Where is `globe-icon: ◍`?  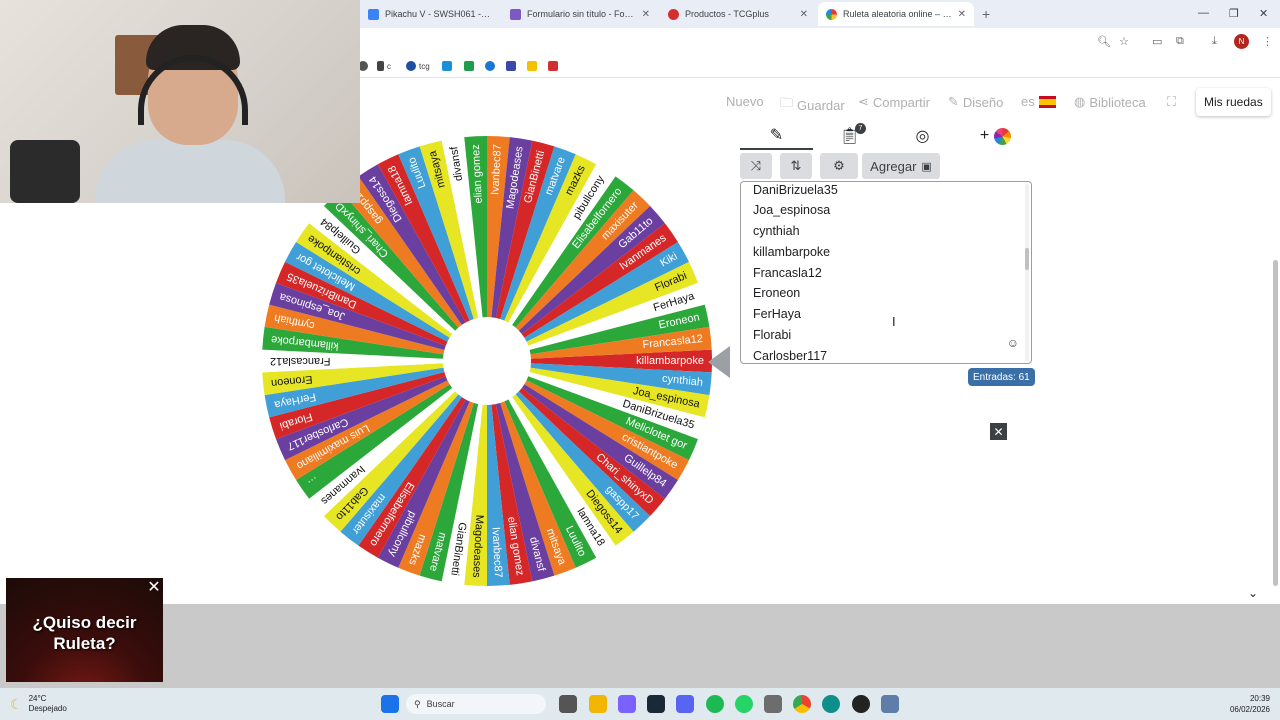 globe-icon: ◍ is located at coordinates (1080, 101).